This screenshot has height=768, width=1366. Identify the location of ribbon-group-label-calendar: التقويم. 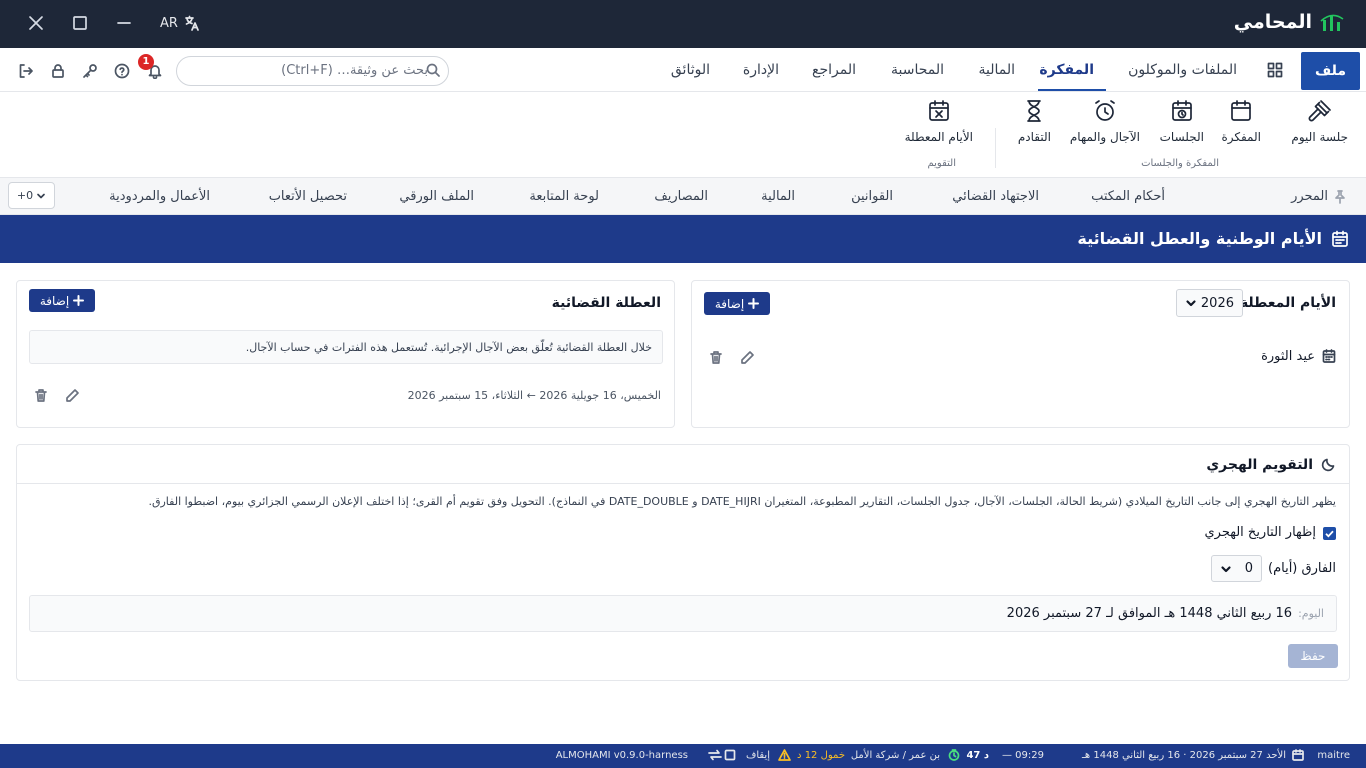
(941, 163).